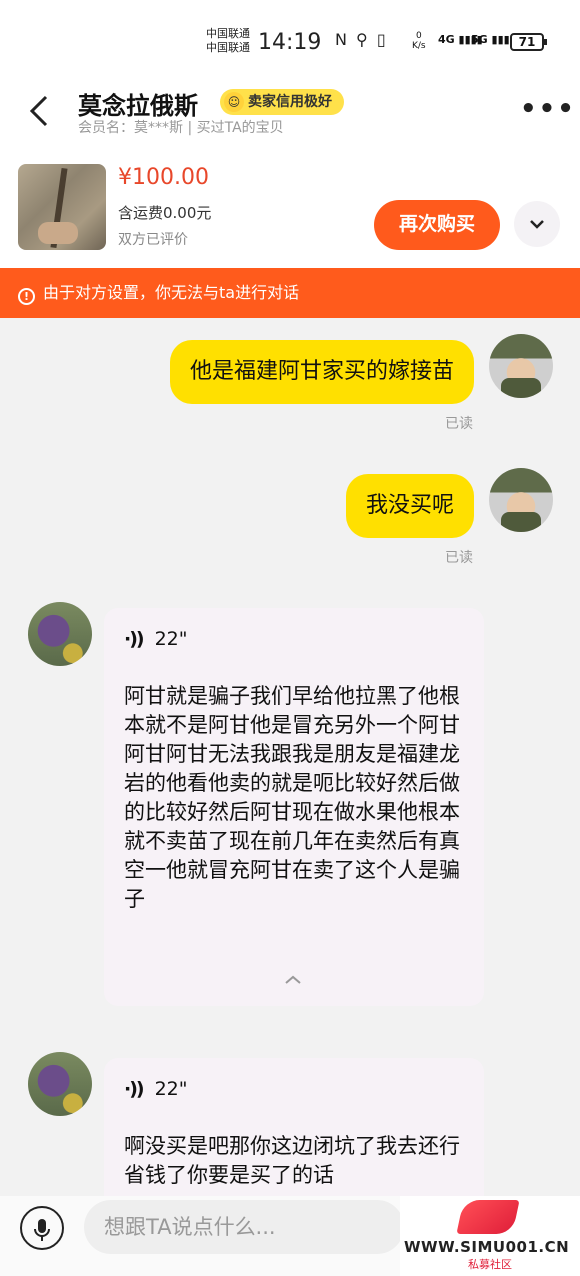  What do you see at coordinates (490, 39) in the screenshot?
I see `signal-5g-icon: 5G ▮▮▮` at bounding box center [490, 39].